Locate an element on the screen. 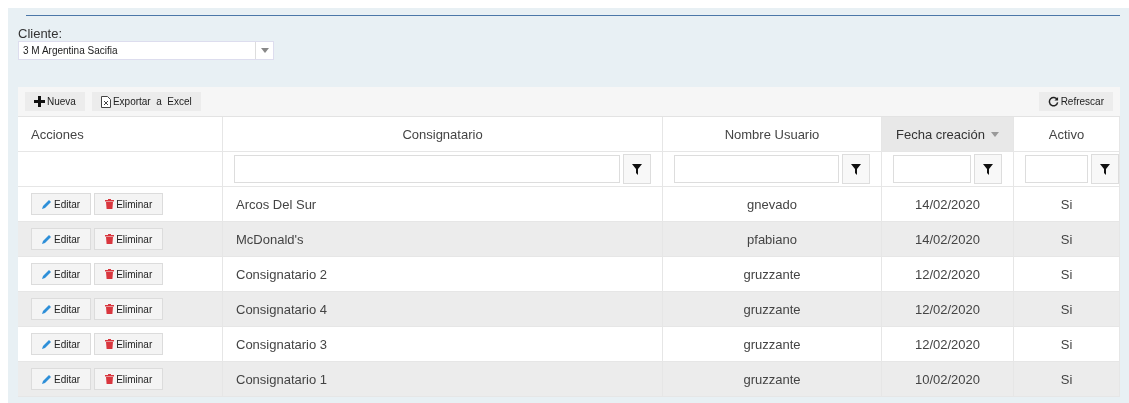  client-dropdown: 3 M Argentina Sacifia is located at coordinates (146, 50).